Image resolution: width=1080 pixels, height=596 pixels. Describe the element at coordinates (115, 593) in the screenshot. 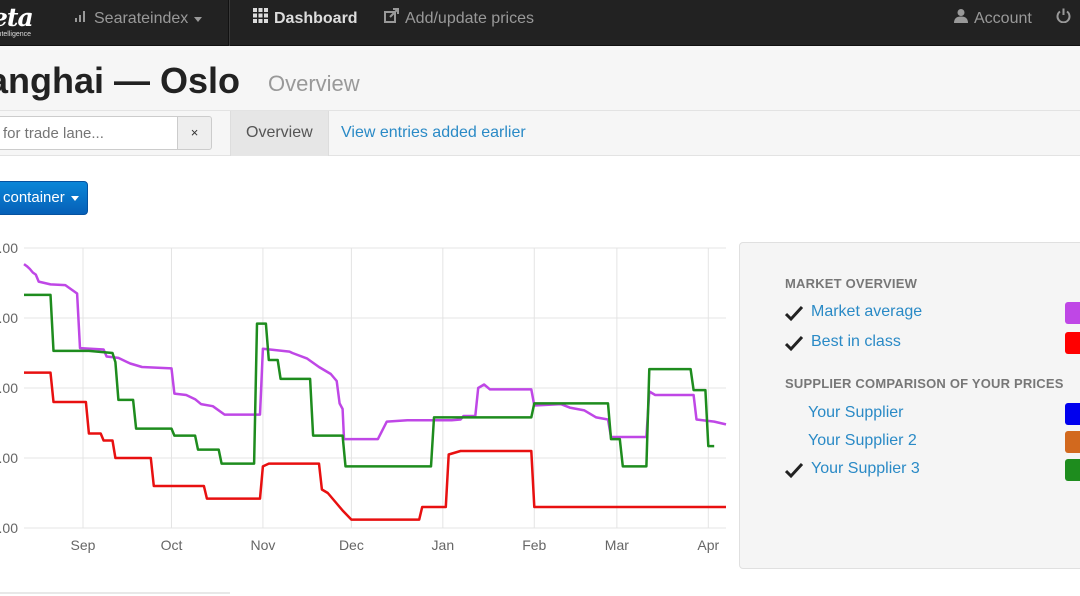

I see `divider` at that location.